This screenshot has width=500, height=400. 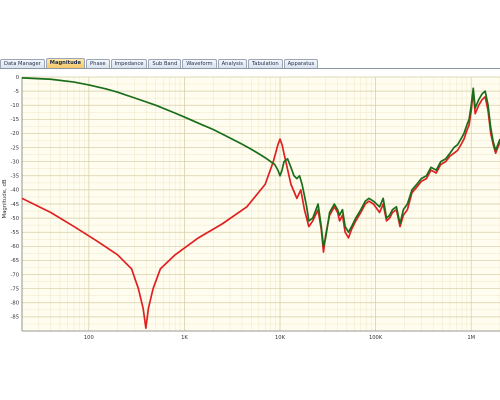 I want to click on y-axis-label: Magnitude, dB, so click(x=5, y=198).